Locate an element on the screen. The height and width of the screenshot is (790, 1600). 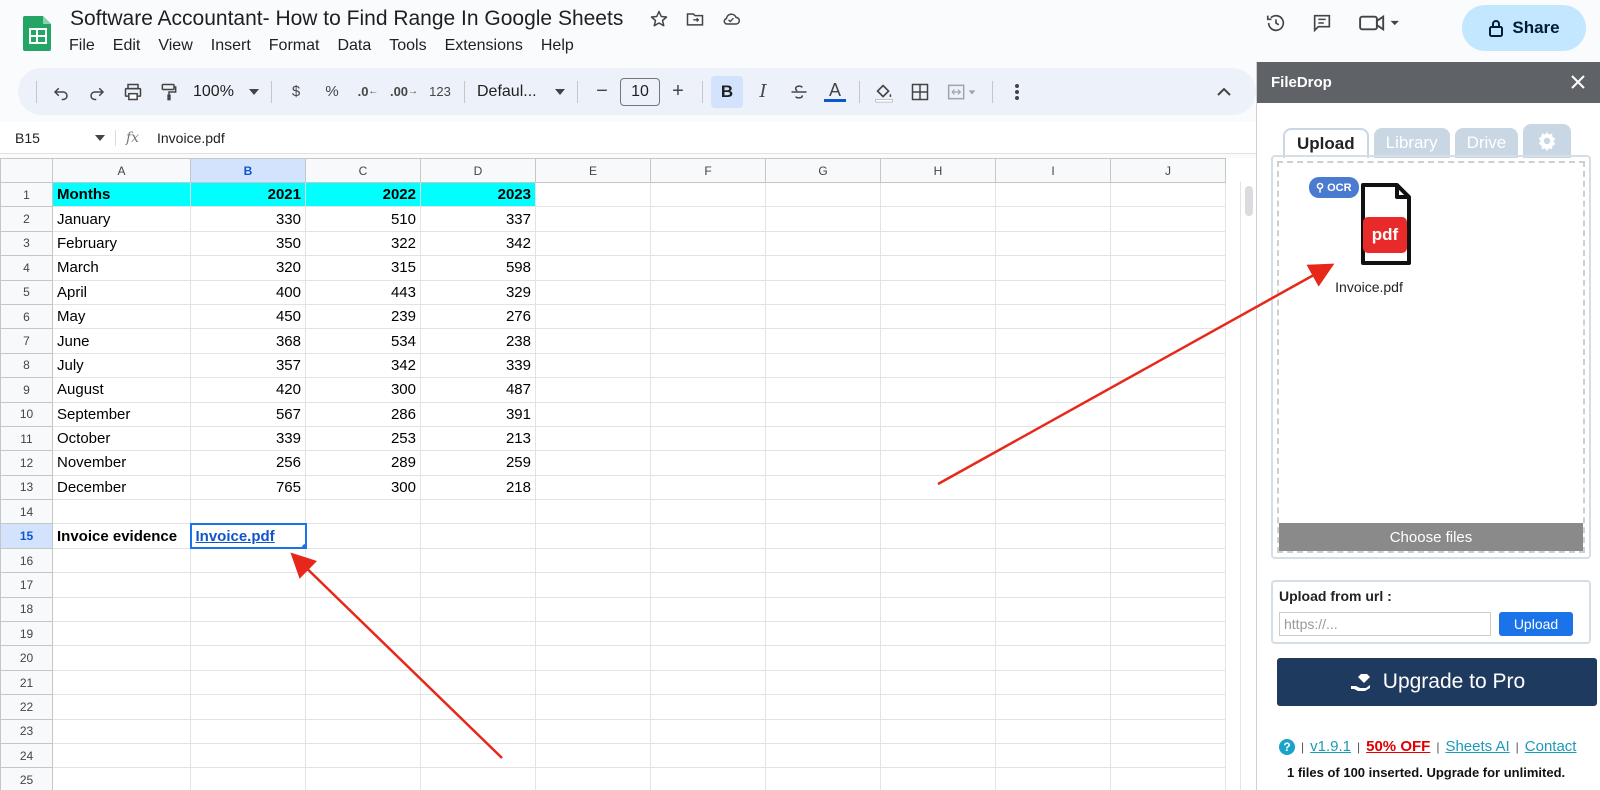
column-header-f: F is located at coordinates (708, 170).